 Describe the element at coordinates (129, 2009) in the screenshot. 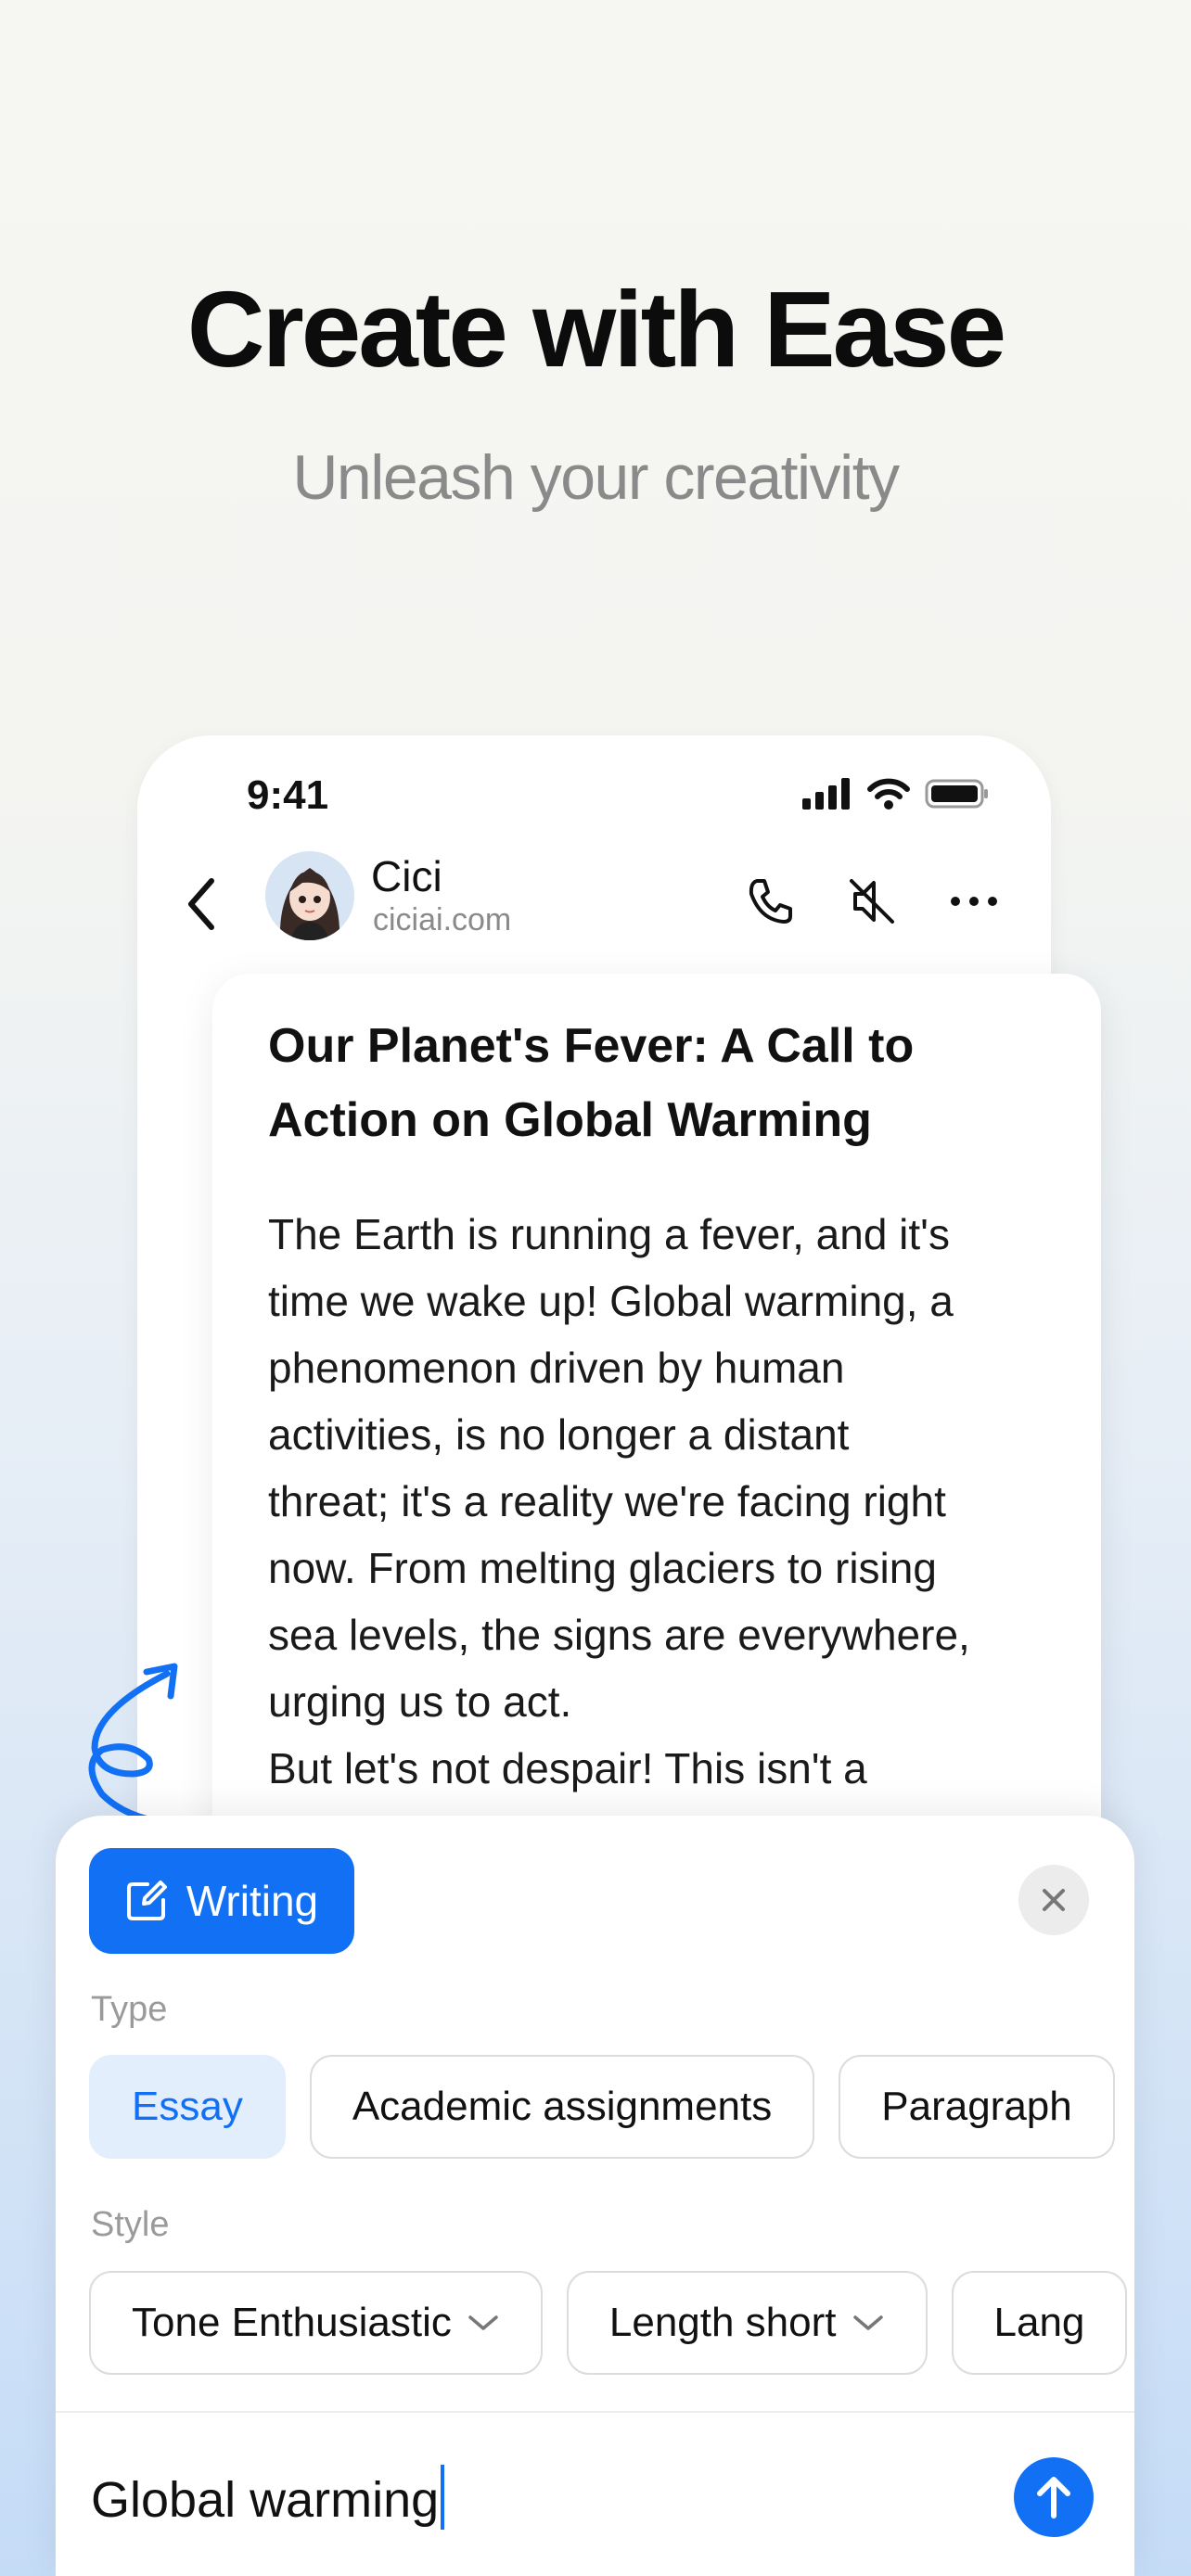

I see `type-label: Type` at that location.